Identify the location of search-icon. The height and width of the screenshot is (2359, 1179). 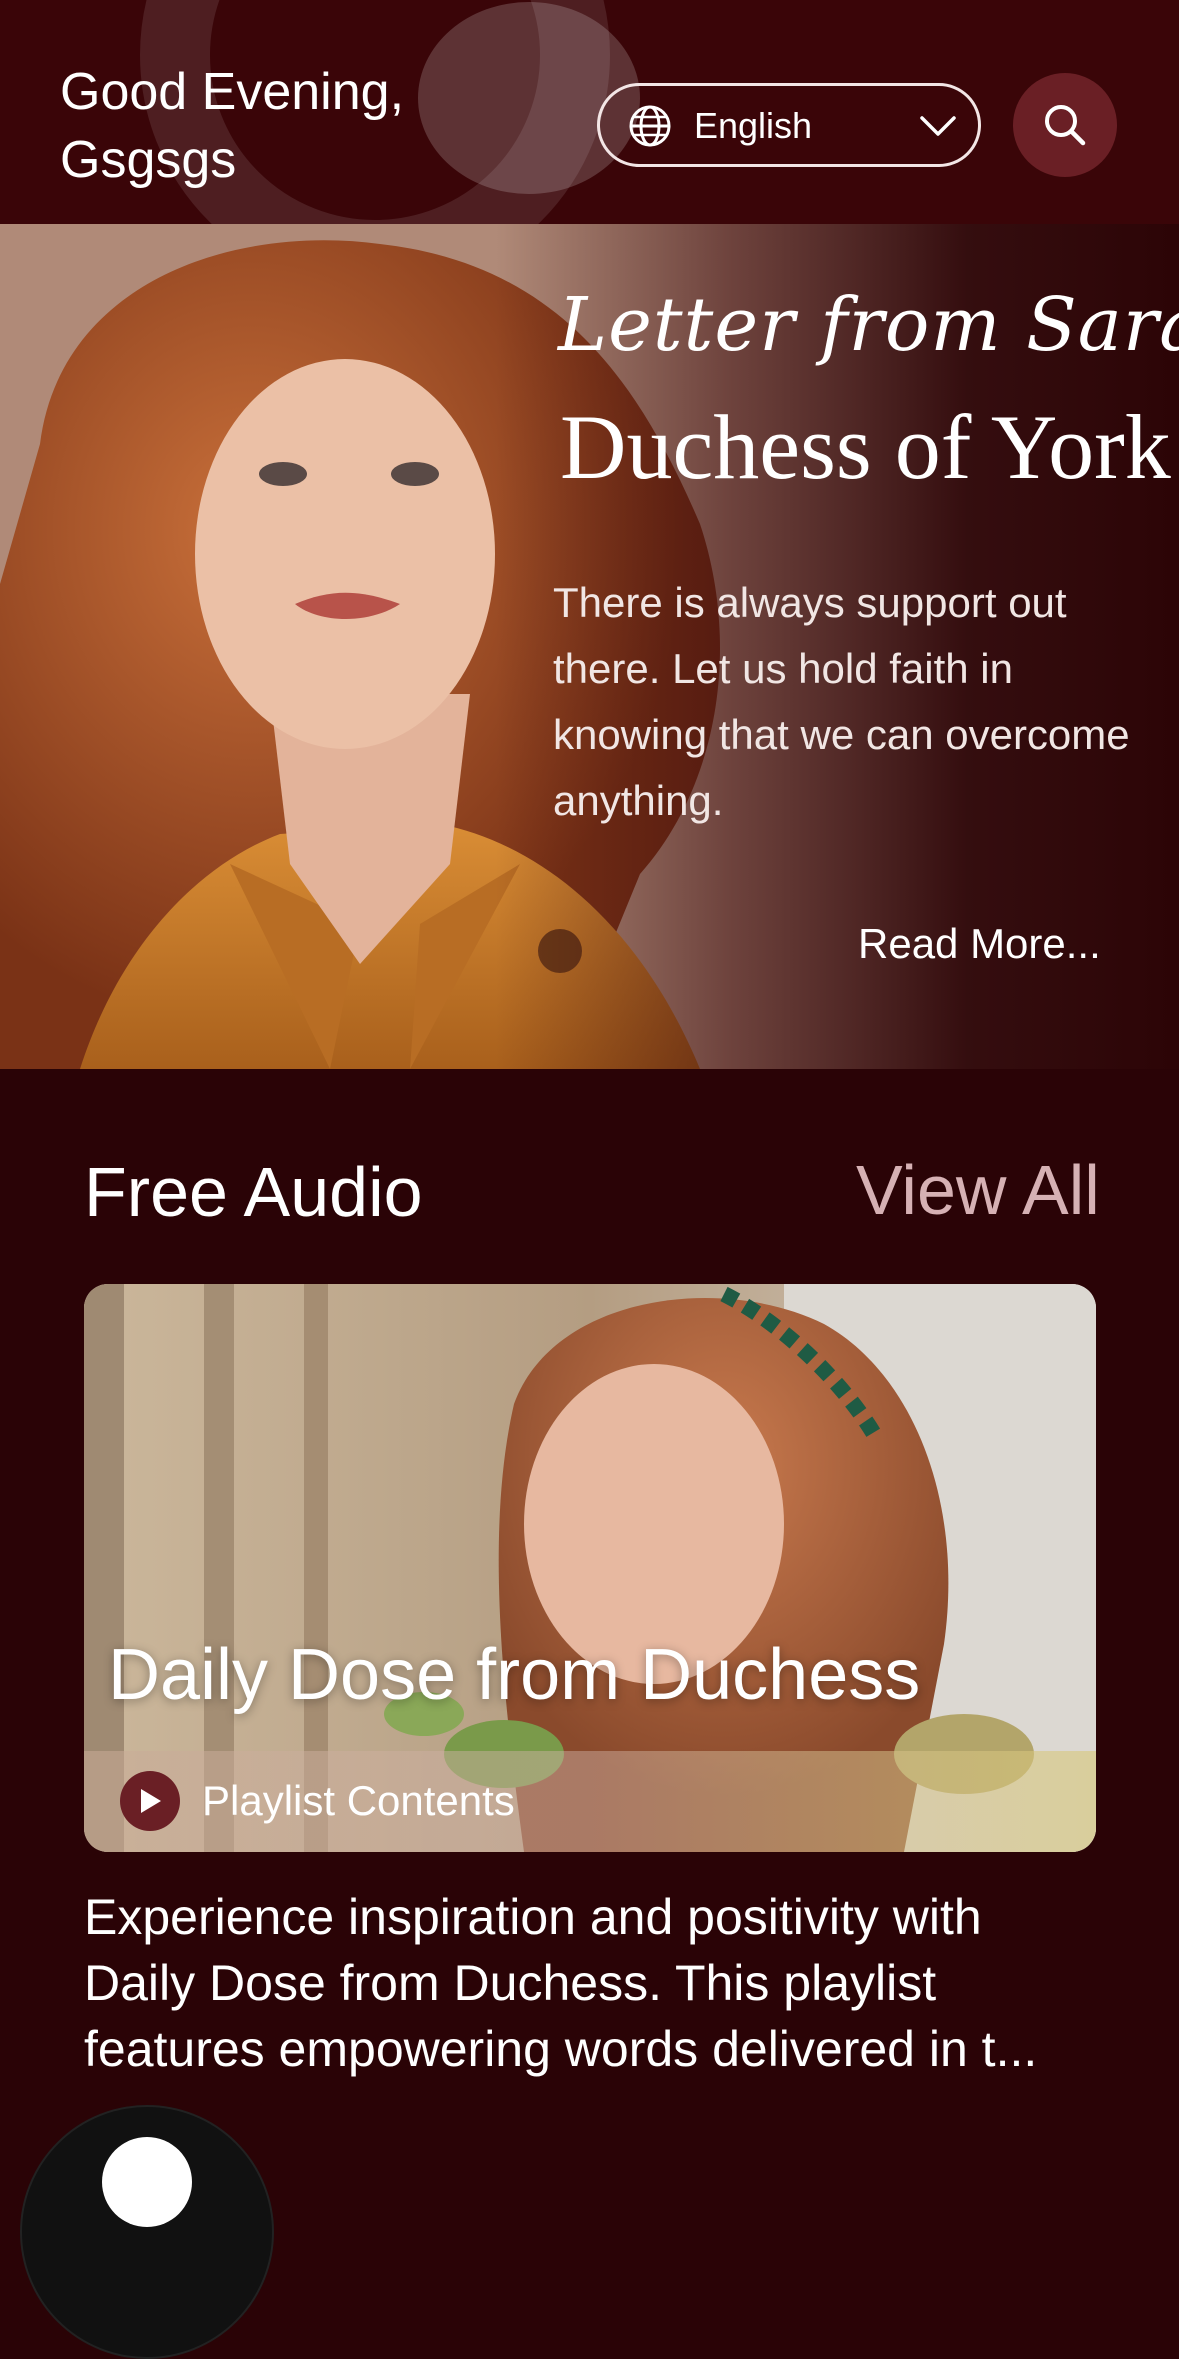
(1065, 125).